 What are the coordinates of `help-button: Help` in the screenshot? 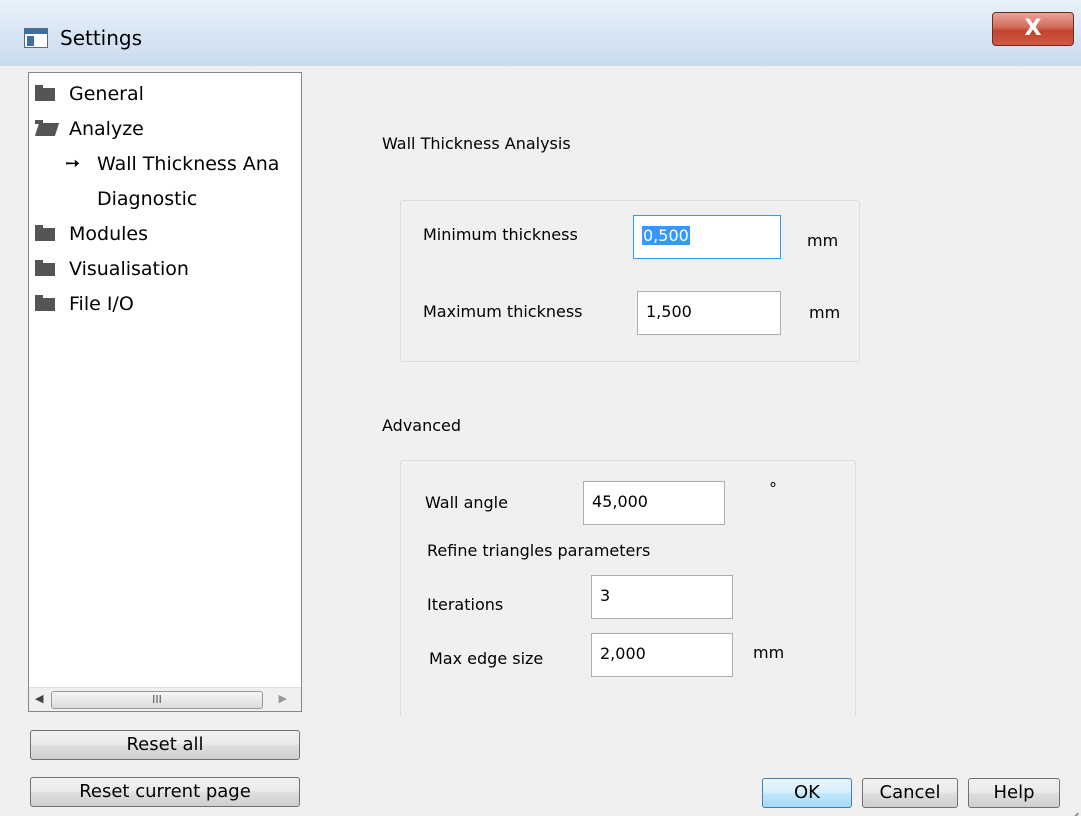 It's located at (1014, 793).